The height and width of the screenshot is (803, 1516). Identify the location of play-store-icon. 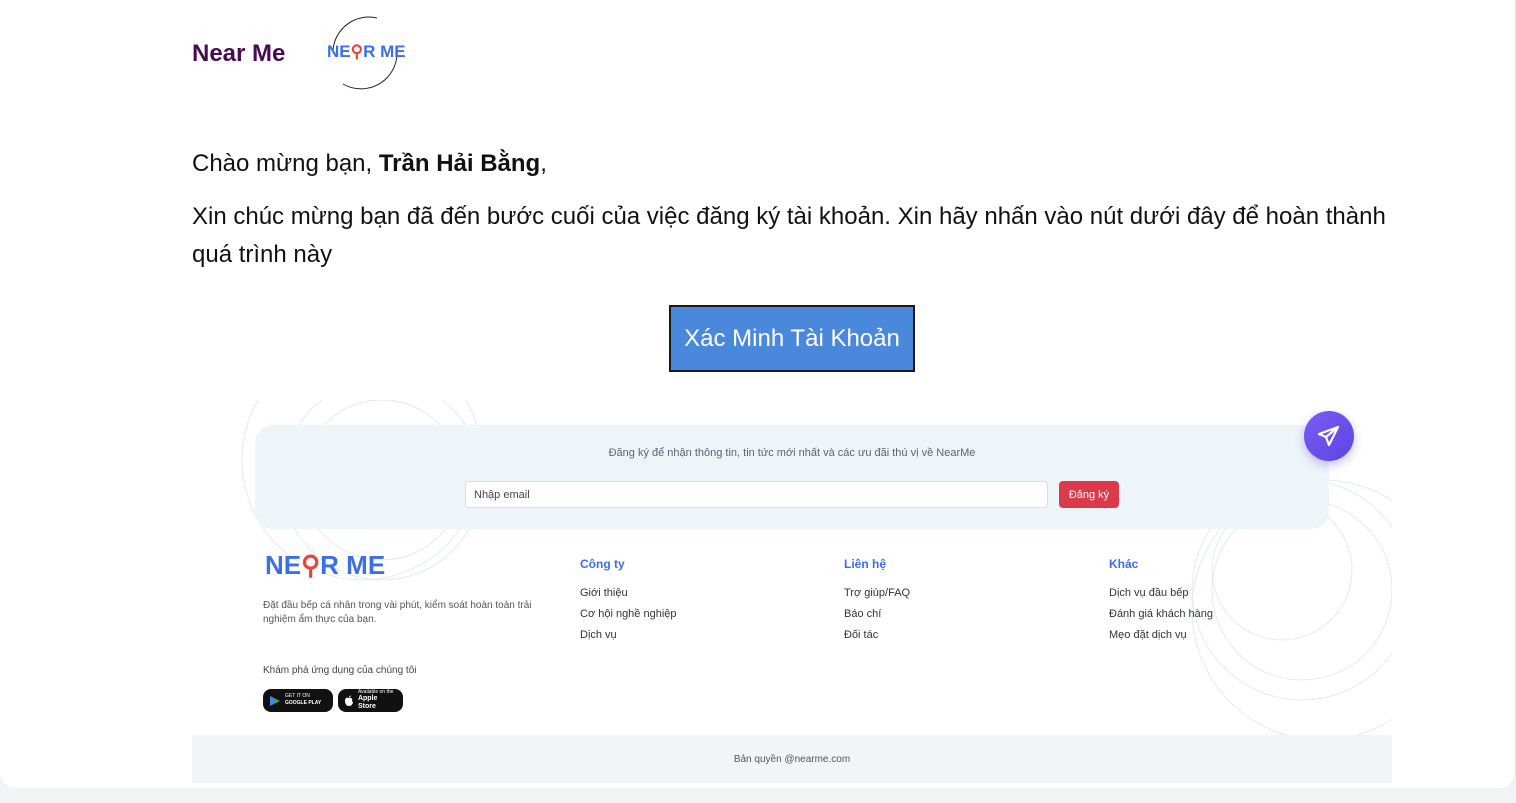
(275, 700).